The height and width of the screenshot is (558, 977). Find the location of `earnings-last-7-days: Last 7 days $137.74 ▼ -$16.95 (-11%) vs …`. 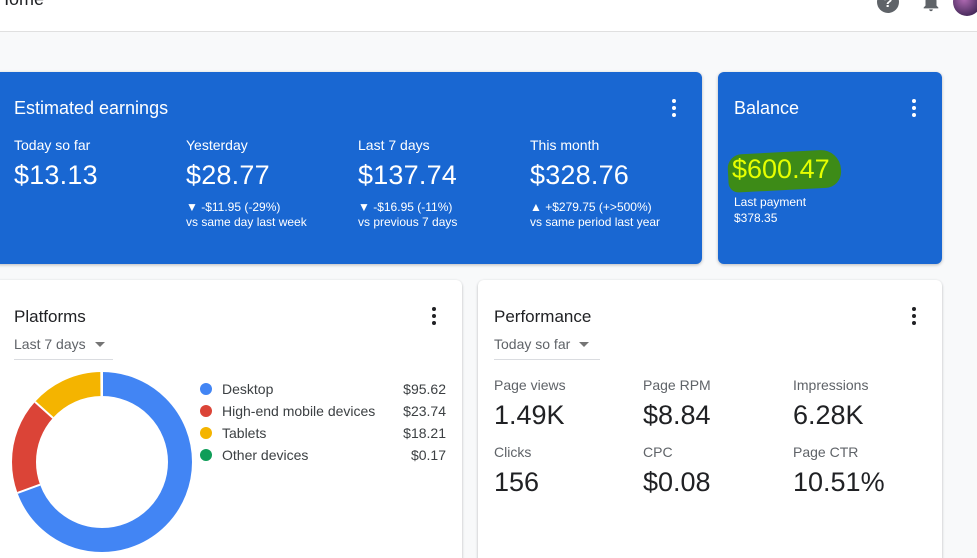

earnings-last-7-days: Last 7 days $137.74 ▼ -$16.95 (-11%) vs … is located at coordinates (443, 183).